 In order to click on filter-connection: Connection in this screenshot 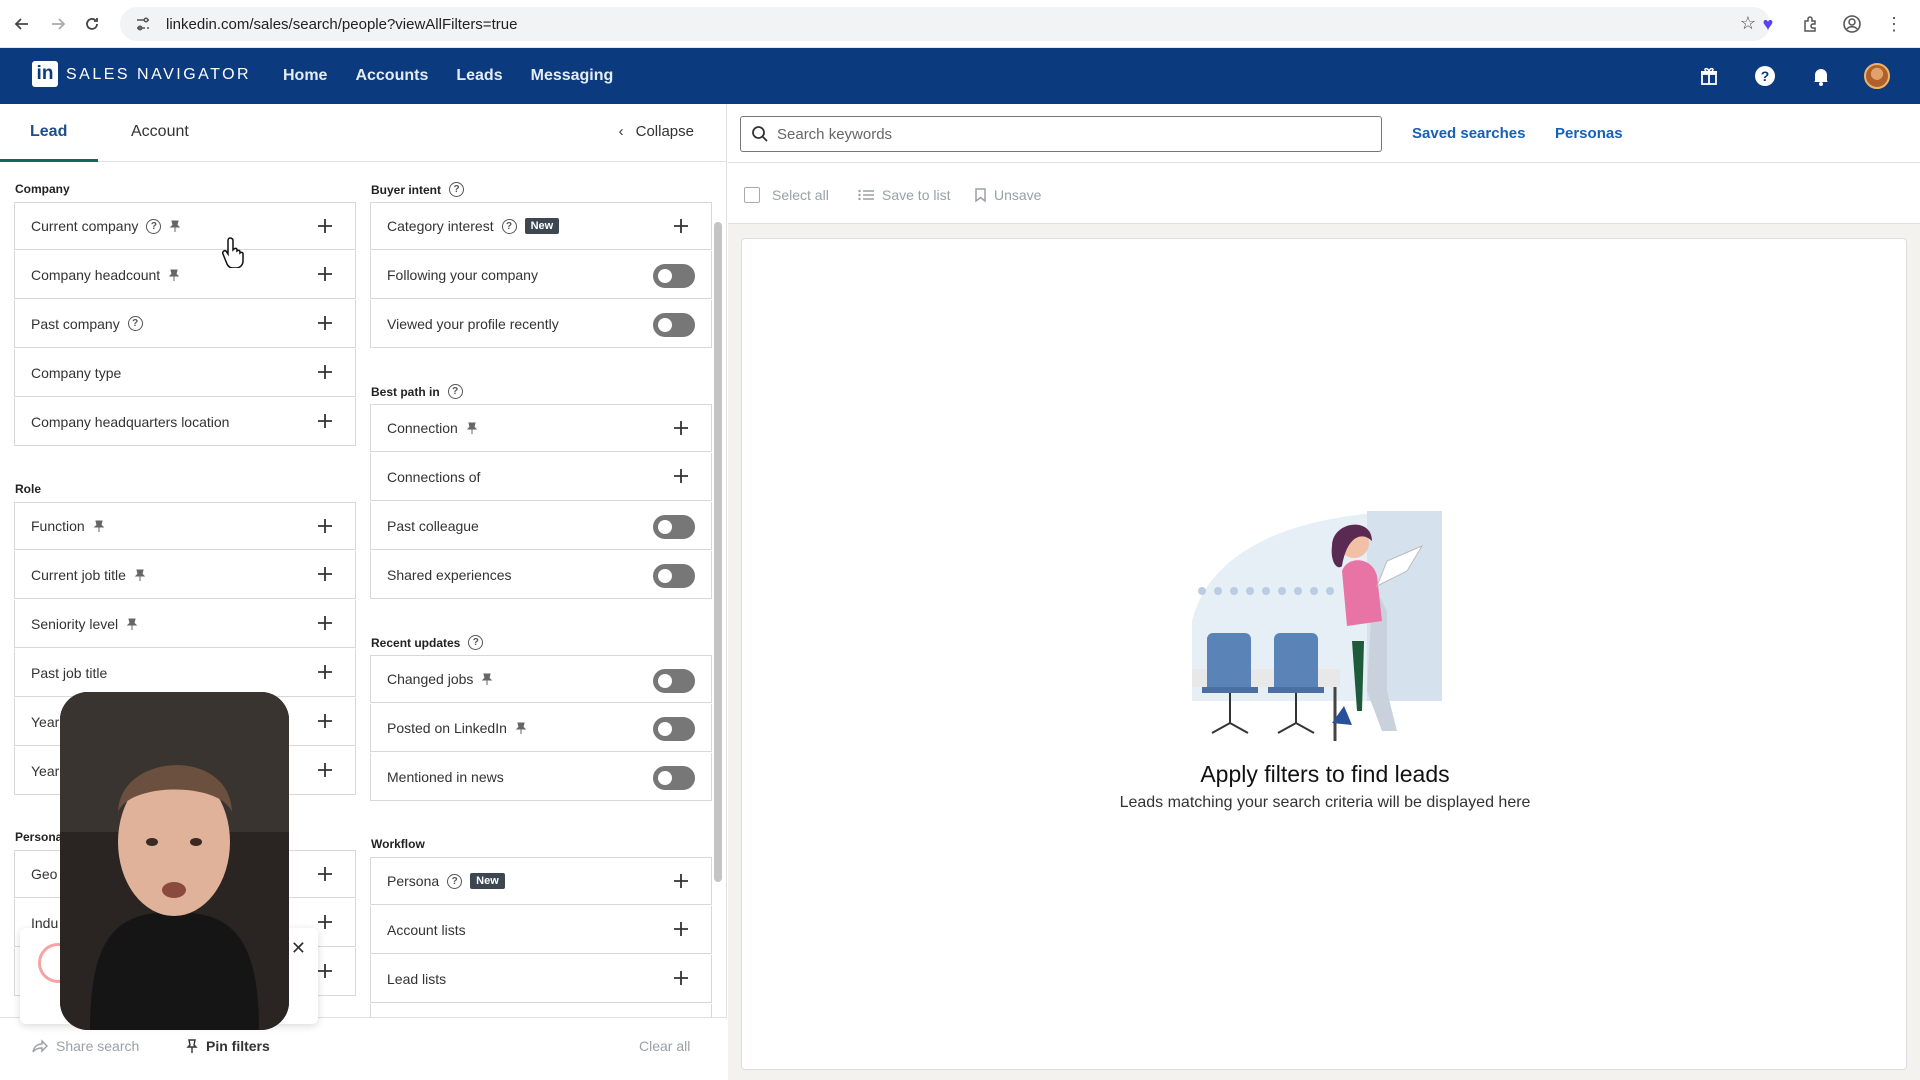, I will do `click(541, 428)`.